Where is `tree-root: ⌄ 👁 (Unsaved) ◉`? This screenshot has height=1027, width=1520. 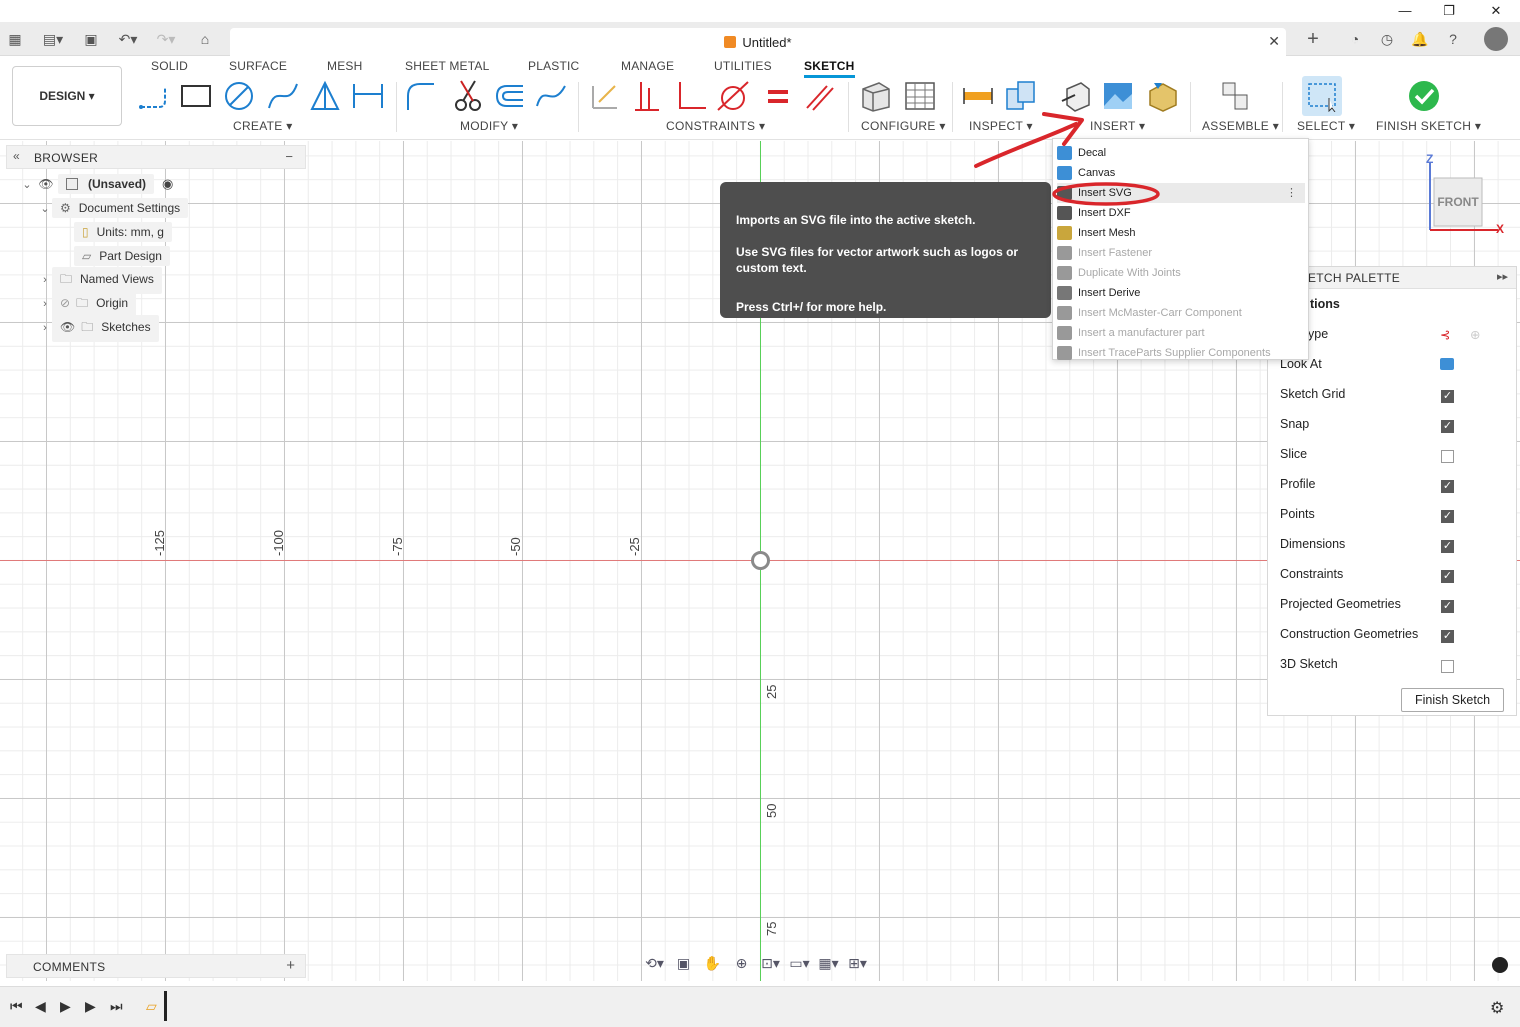 tree-root: ⌄ 👁 (Unsaved) ◉ is located at coordinates (96, 184).